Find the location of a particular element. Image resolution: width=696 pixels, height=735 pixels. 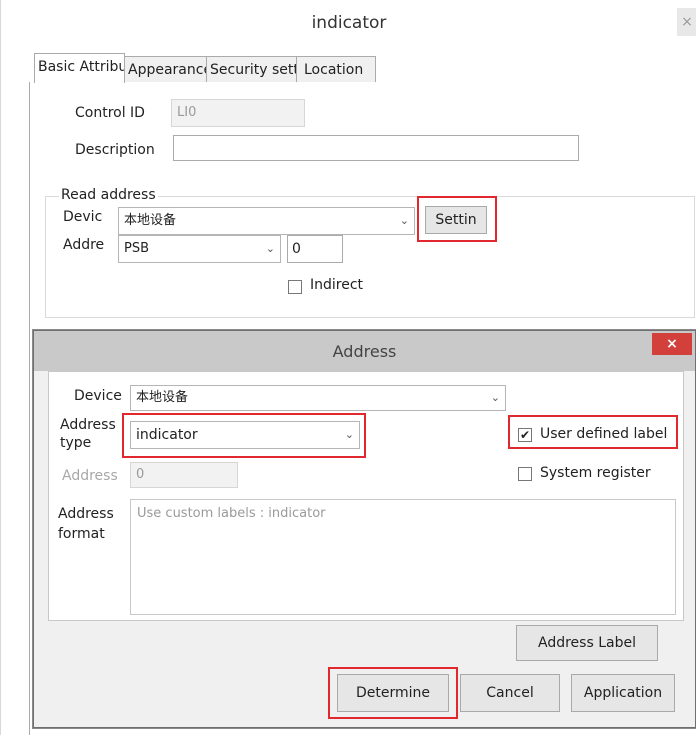

address-format-label-line1: Address is located at coordinates (86, 514).